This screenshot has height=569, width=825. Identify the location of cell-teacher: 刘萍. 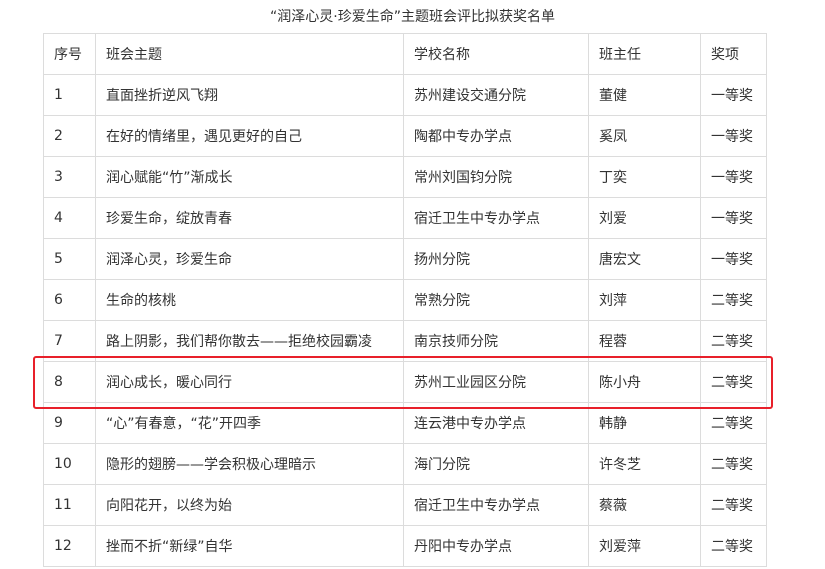
(644, 300).